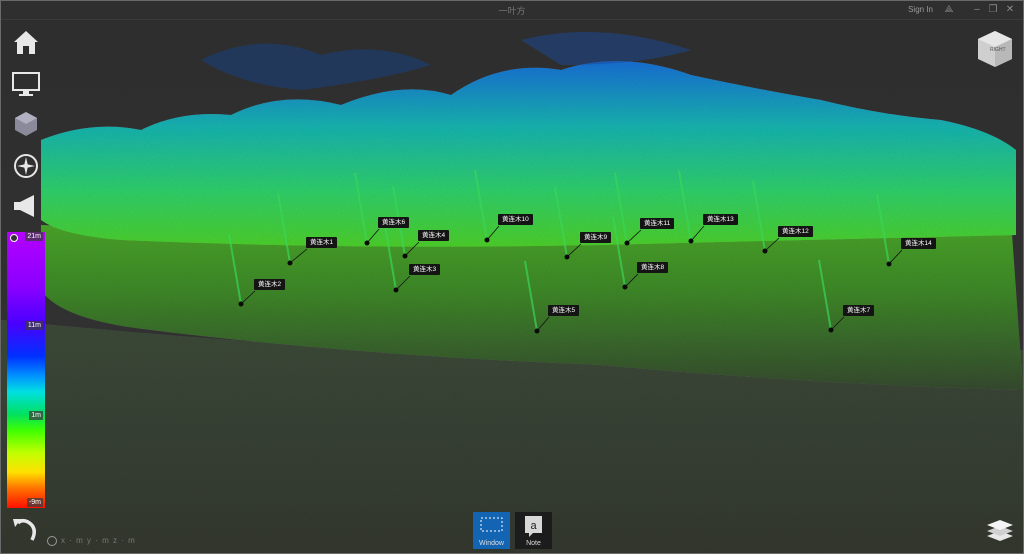 Image resolution: width=1024 pixels, height=554 pixels. I want to click on home-icon, so click(26, 42).